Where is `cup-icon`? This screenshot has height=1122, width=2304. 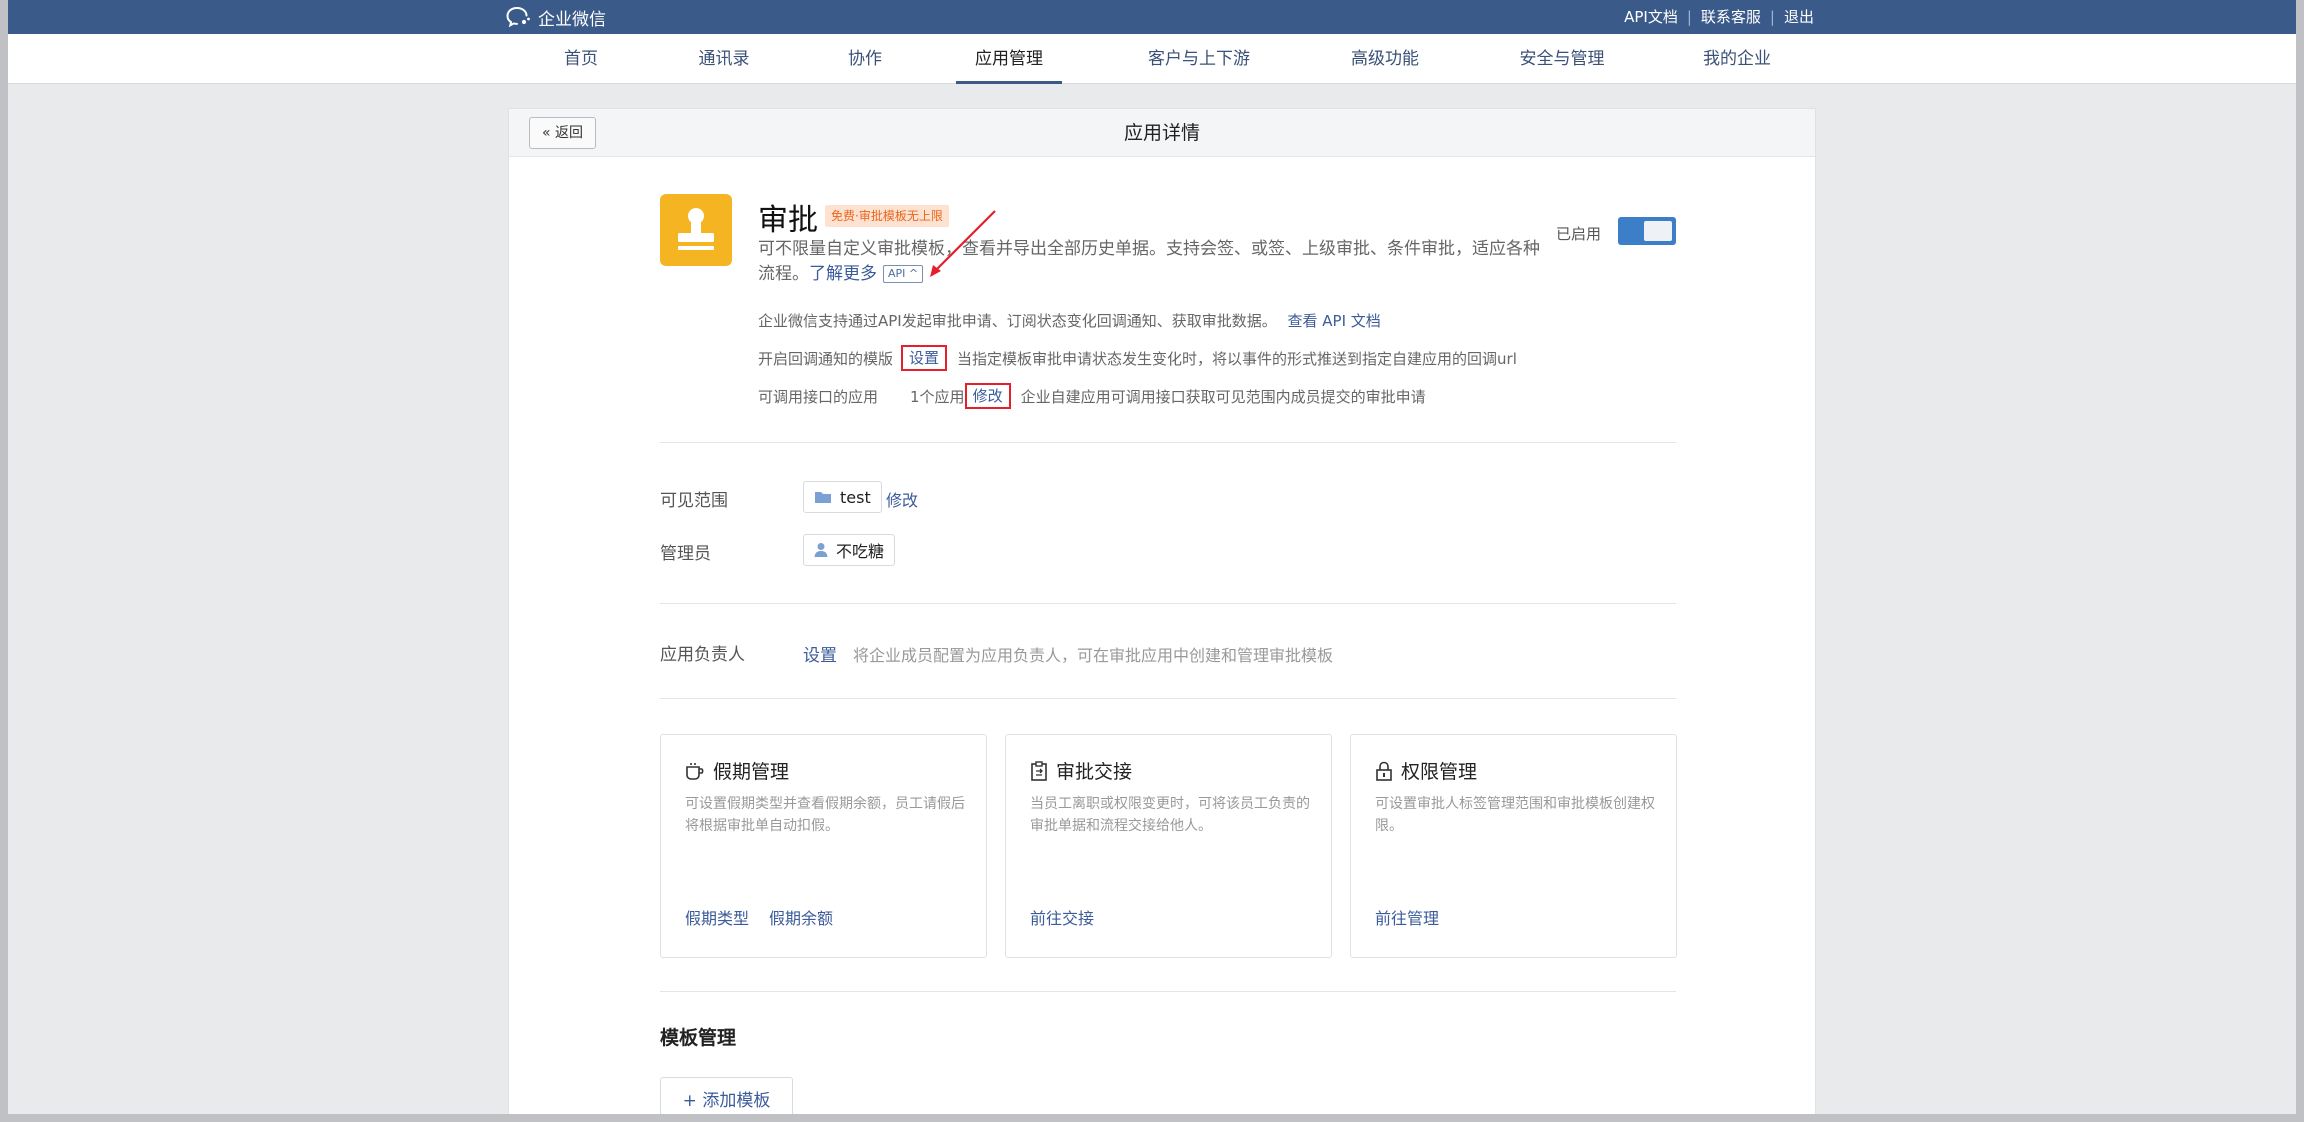 cup-icon is located at coordinates (695, 771).